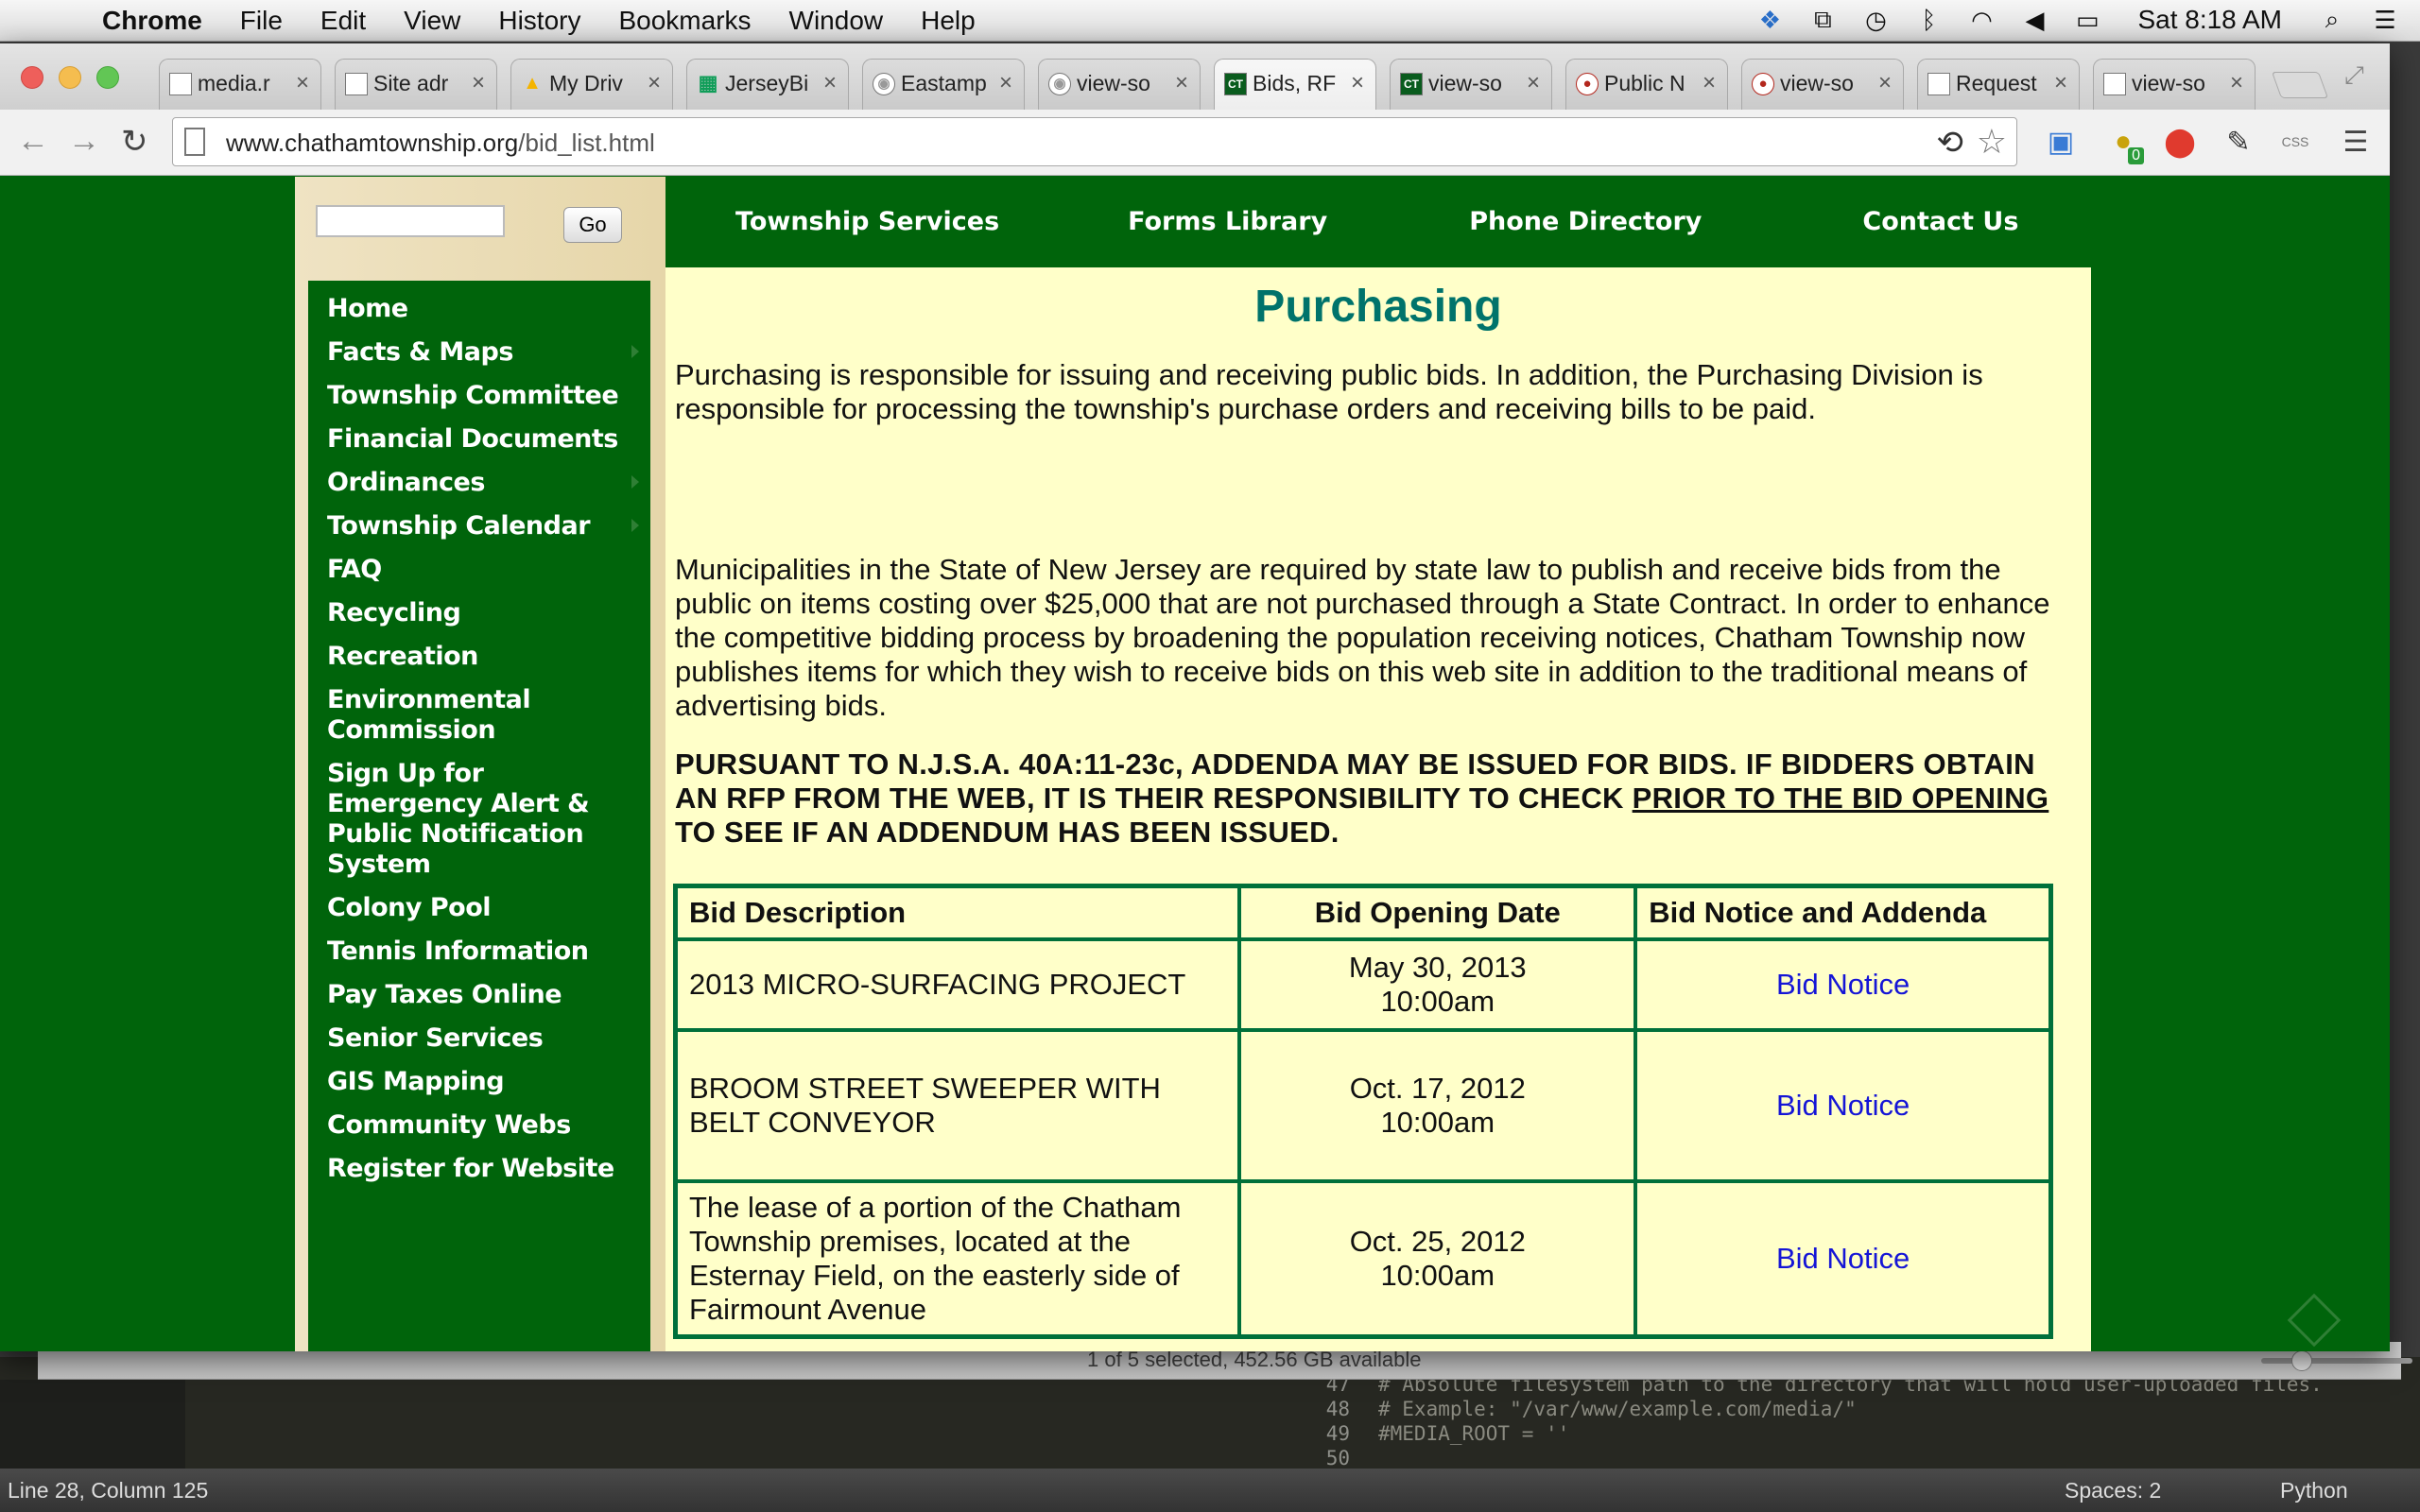 Image resolution: width=2420 pixels, height=1512 pixels. What do you see at coordinates (2061, 142) in the screenshot?
I see `window-extension-icon: ▣` at bounding box center [2061, 142].